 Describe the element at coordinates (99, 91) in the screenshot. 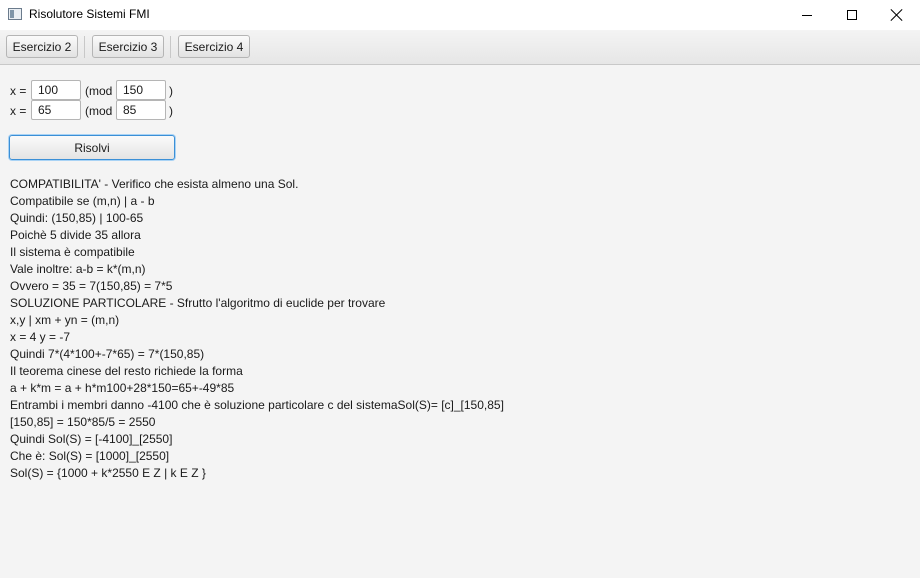

I see `mod-label-1: (mod` at that location.